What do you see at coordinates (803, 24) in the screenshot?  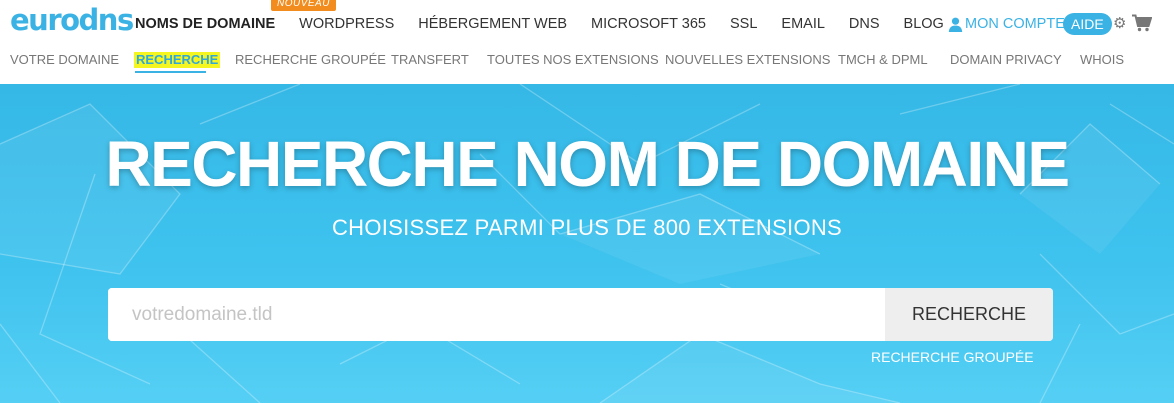 I see `nav-item-email: EMAIL` at bounding box center [803, 24].